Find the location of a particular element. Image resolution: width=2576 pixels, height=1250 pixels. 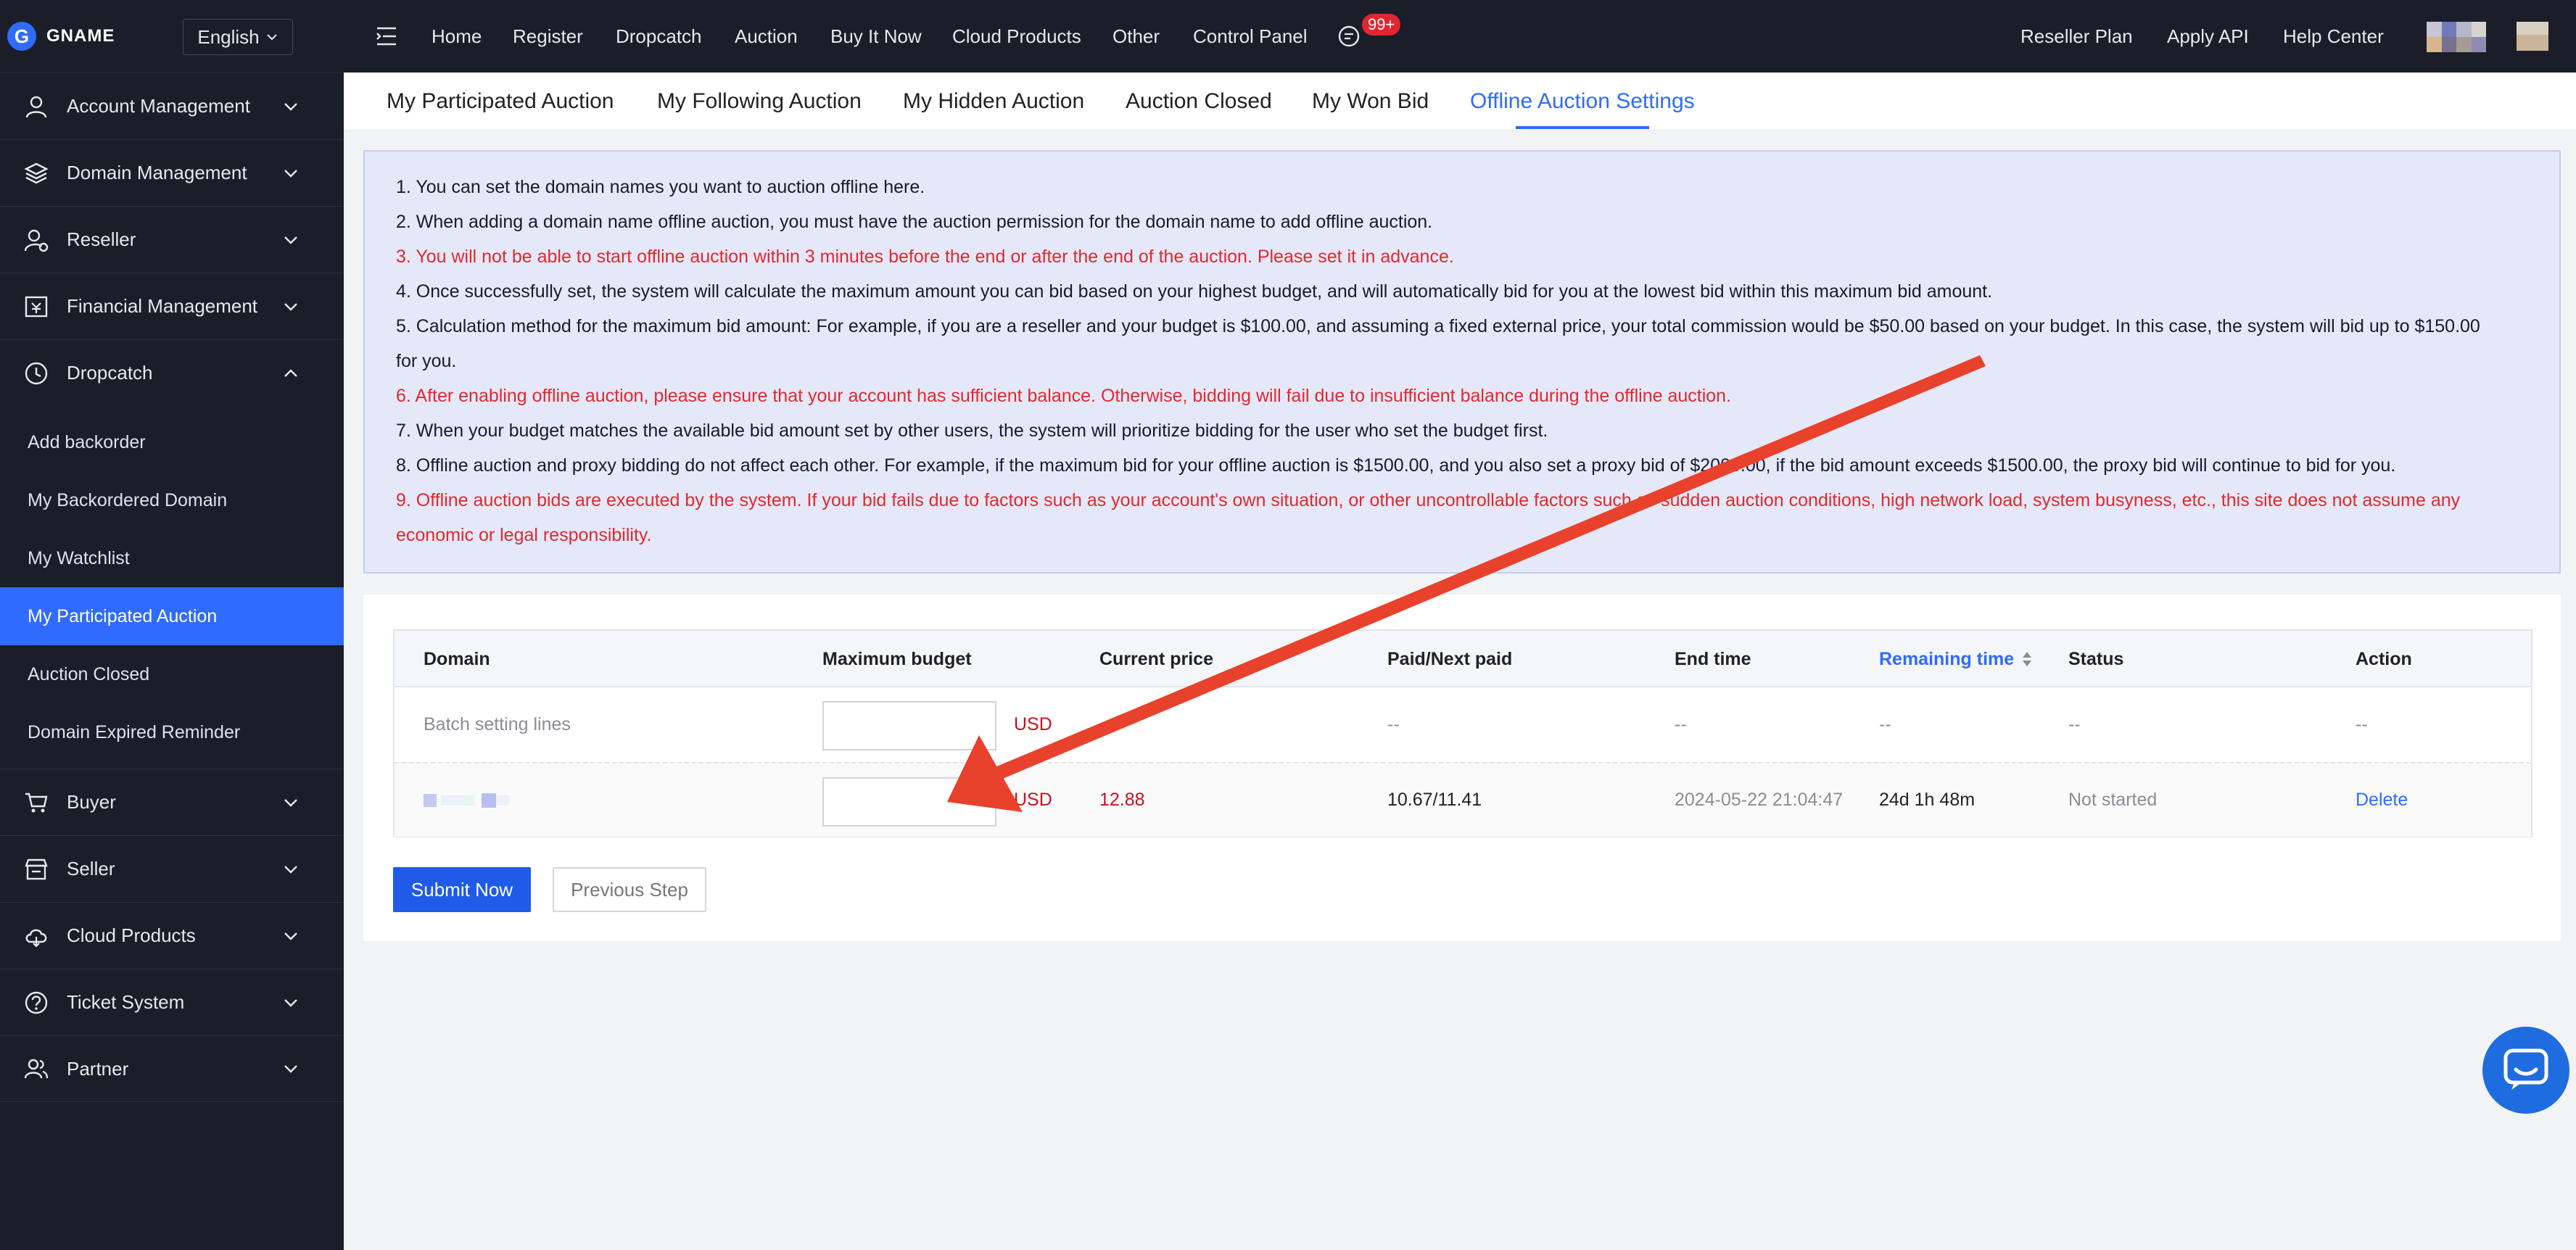

menu-buyer: Buyer is located at coordinates (172, 802).